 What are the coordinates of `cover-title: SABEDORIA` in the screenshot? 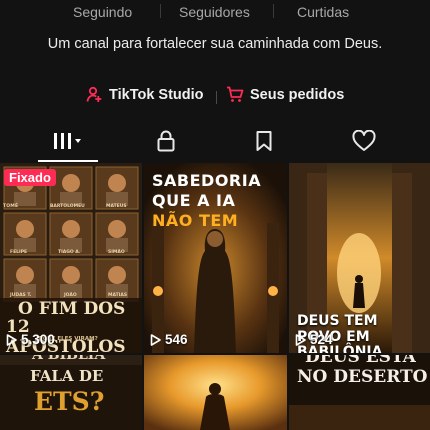 It's located at (207, 180).